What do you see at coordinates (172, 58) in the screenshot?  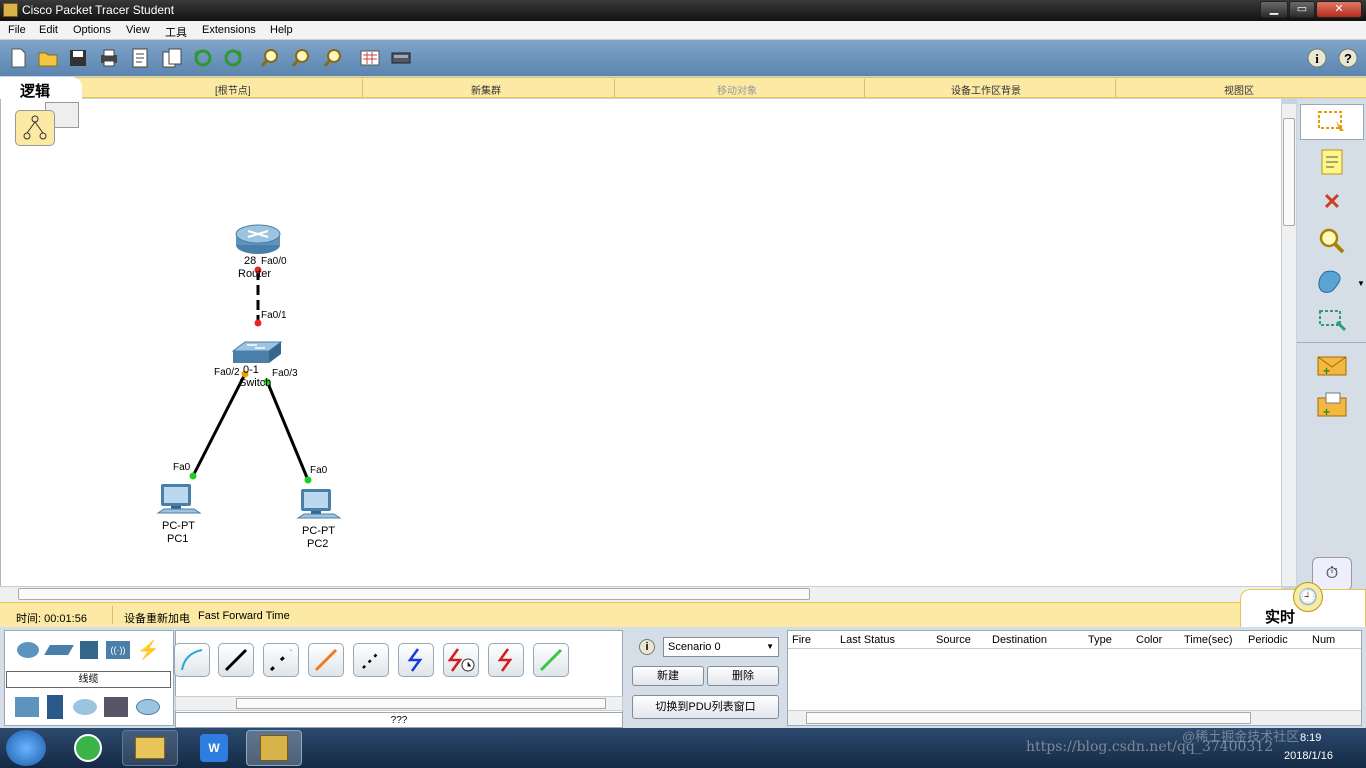 I see `copy-icon` at bounding box center [172, 58].